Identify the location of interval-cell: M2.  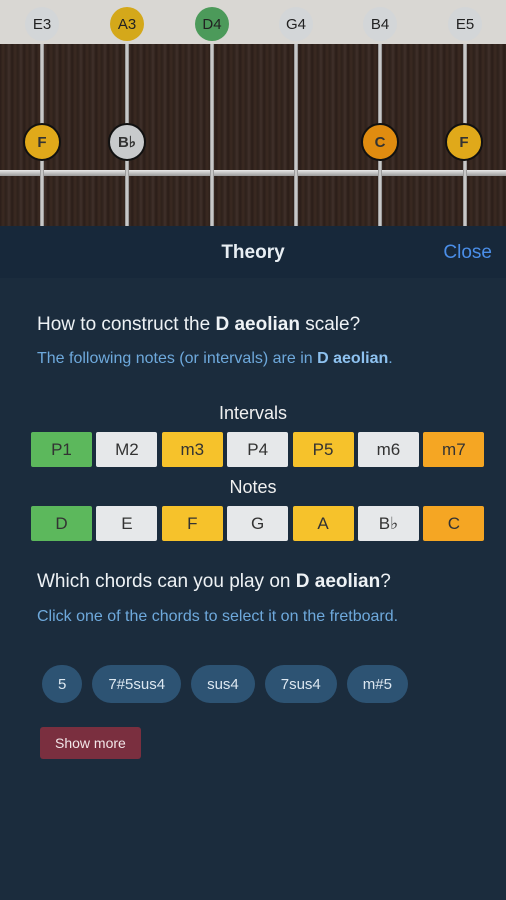
(127, 449).